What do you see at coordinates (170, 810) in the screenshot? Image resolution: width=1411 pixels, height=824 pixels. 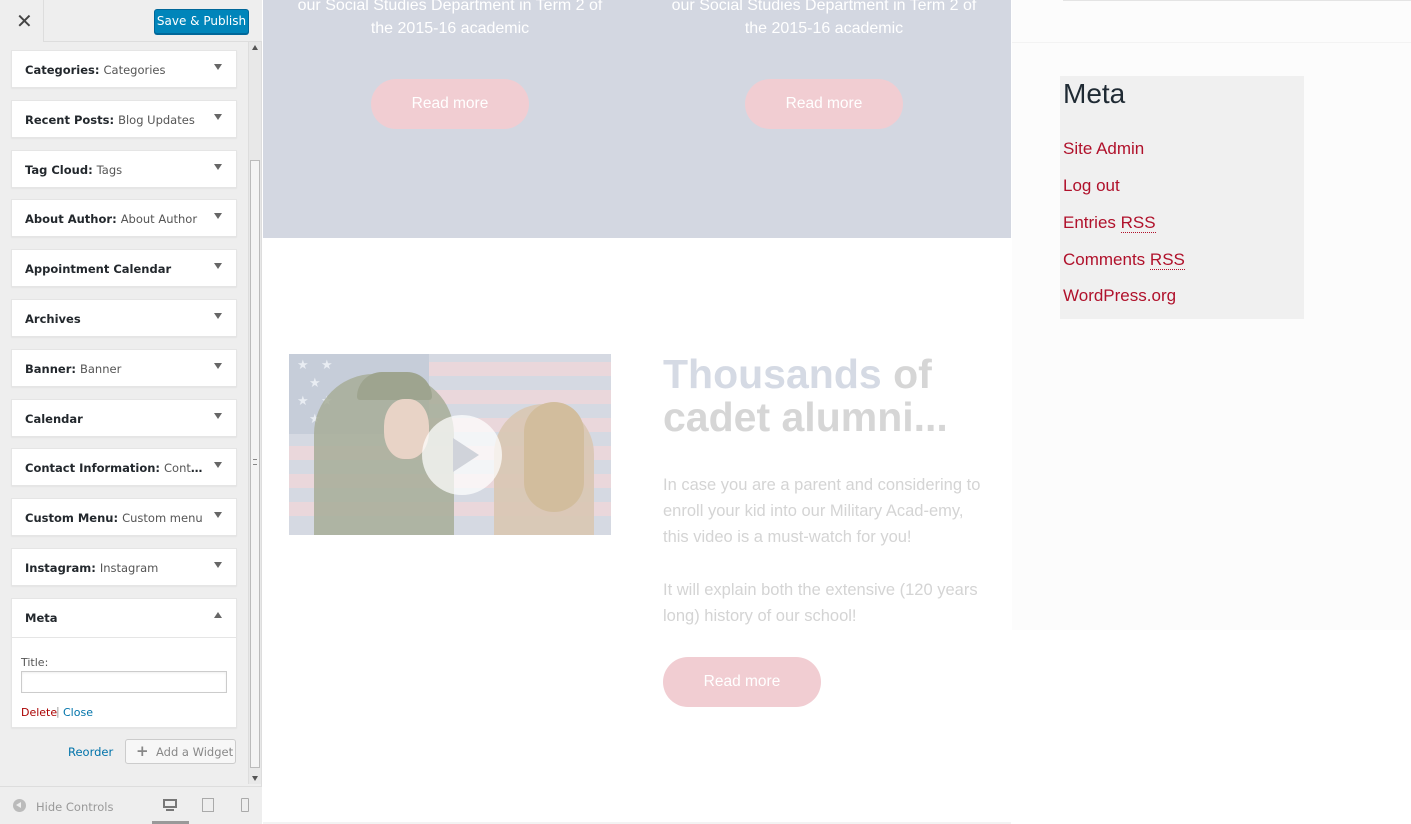 I see `desktop-stand` at bounding box center [170, 810].